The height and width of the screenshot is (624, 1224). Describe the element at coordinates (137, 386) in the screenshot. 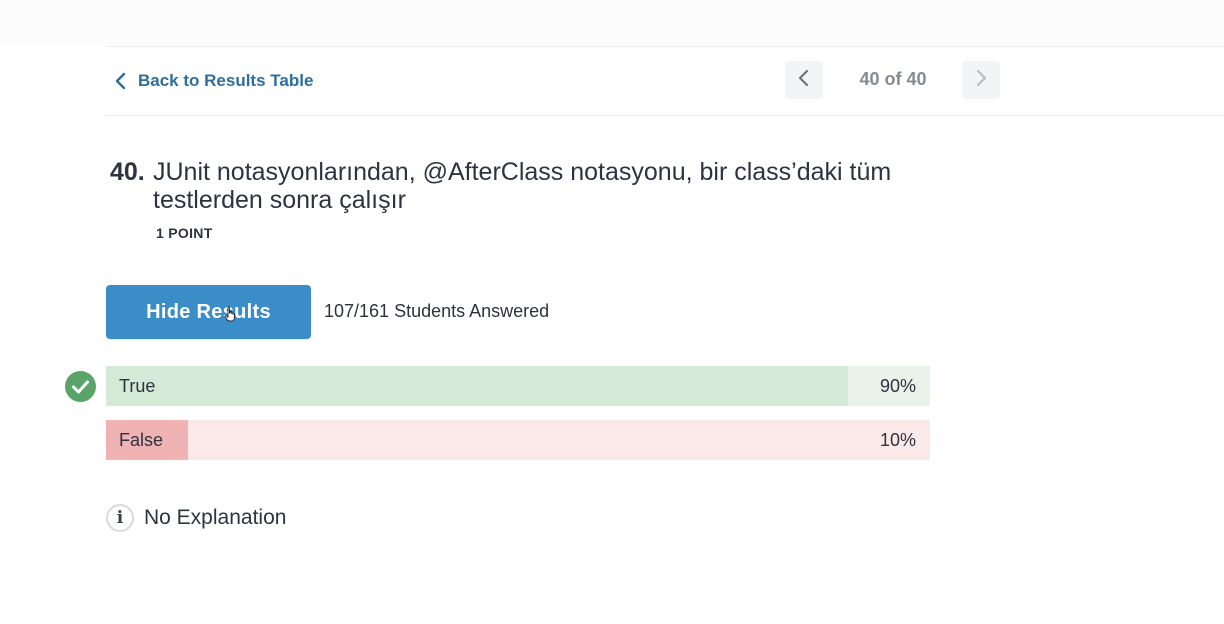

I see `answer-label: True` at that location.